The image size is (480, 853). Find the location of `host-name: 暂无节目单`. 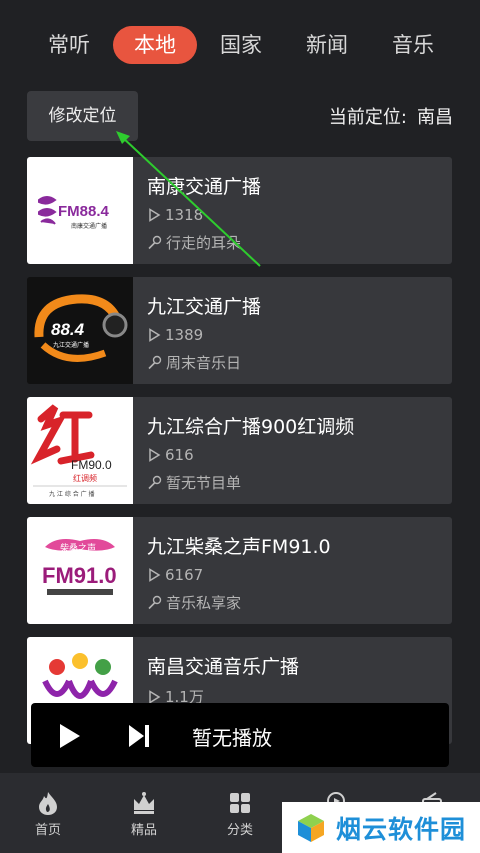

host-name: 暂无节目单 is located at coordinates (204, 483).